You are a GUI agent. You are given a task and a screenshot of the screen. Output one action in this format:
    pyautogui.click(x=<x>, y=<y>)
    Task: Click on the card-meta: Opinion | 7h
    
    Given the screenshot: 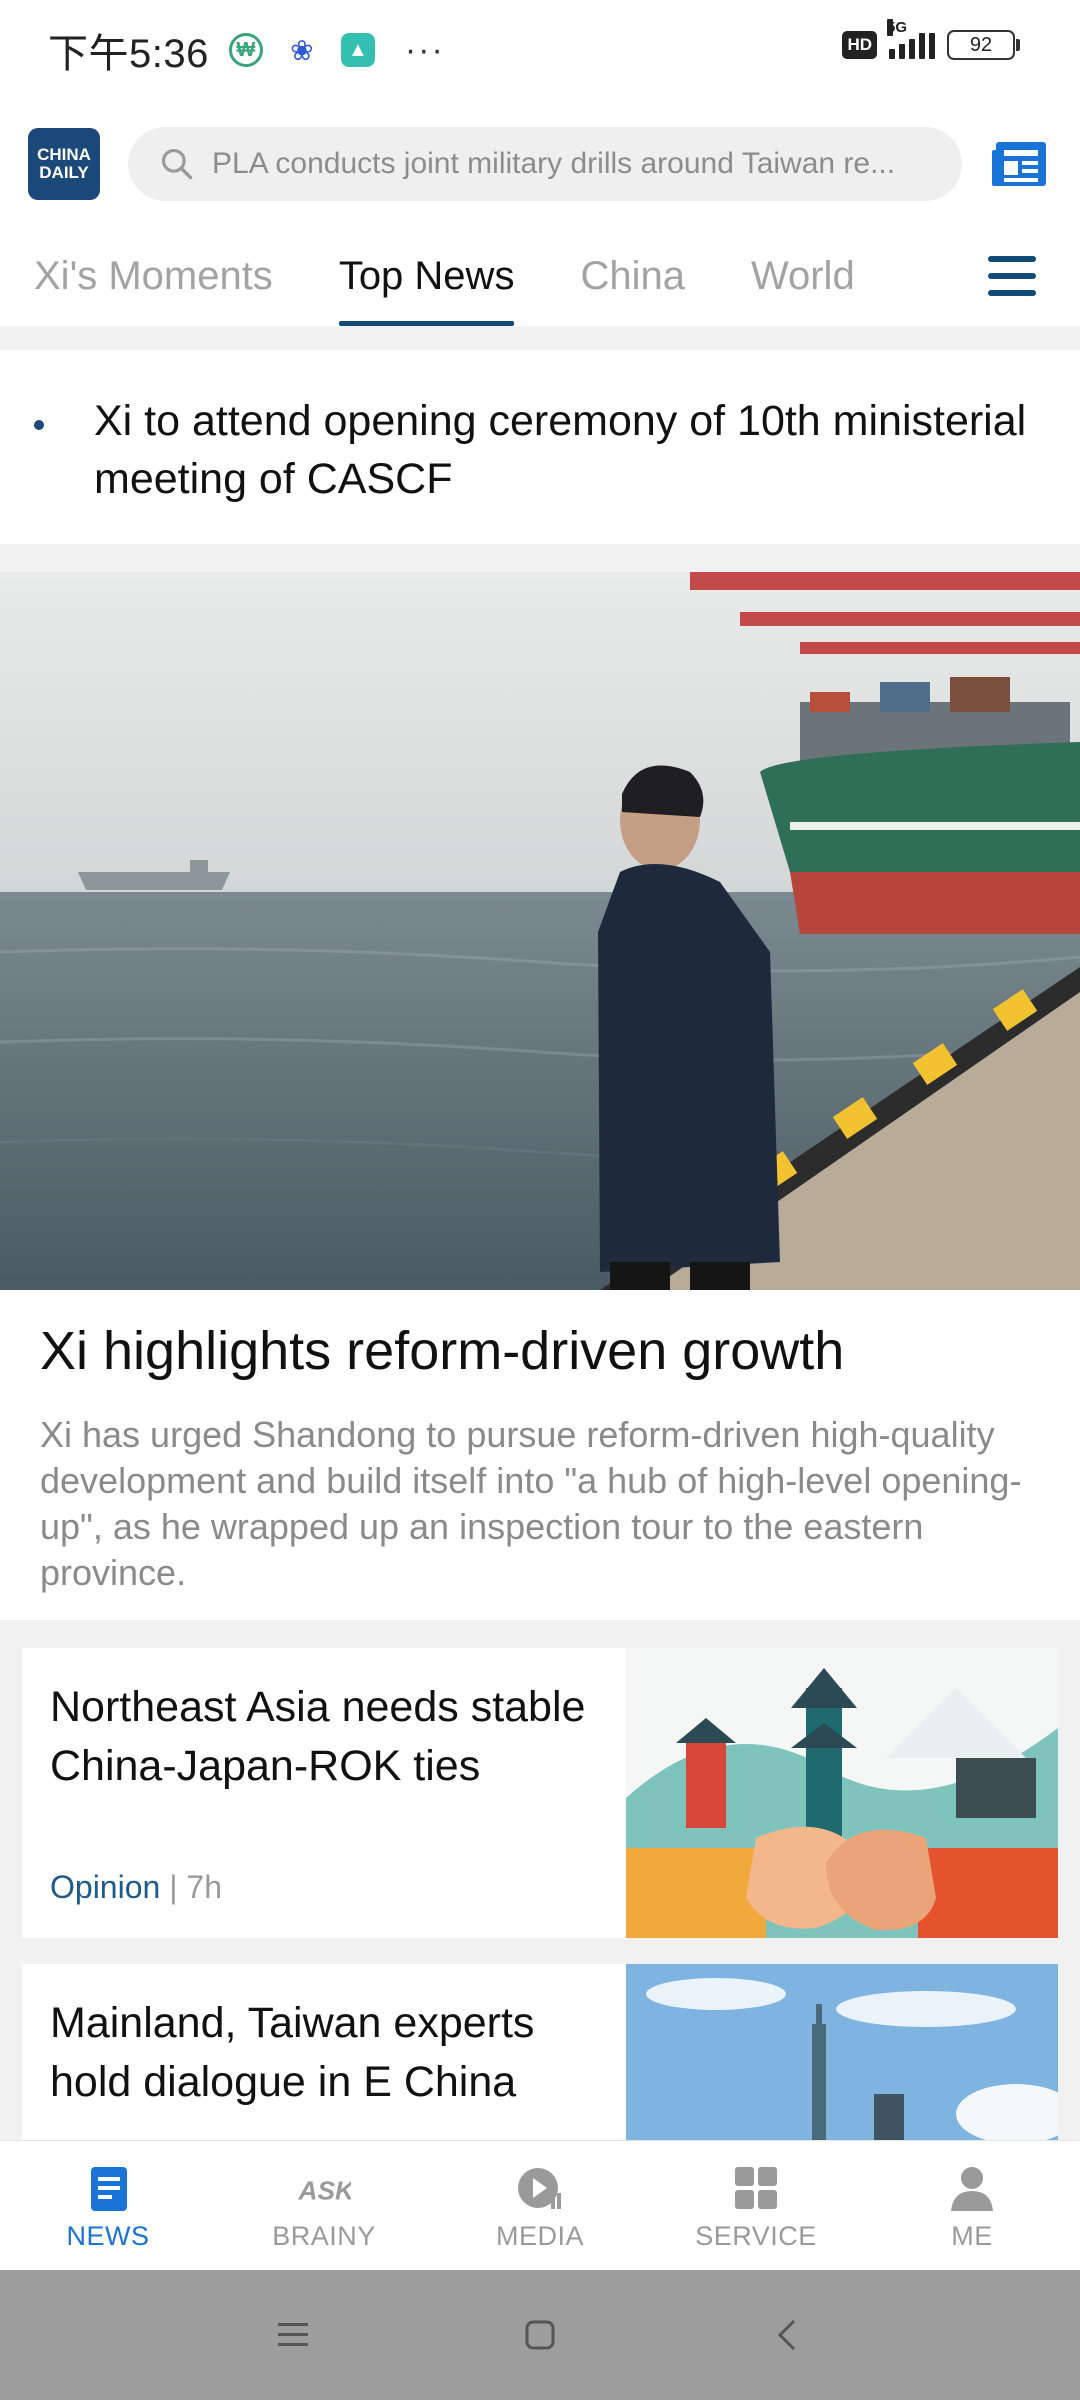 What is the action you would take?
    pyautogui.click(x=136, y=1887)
    